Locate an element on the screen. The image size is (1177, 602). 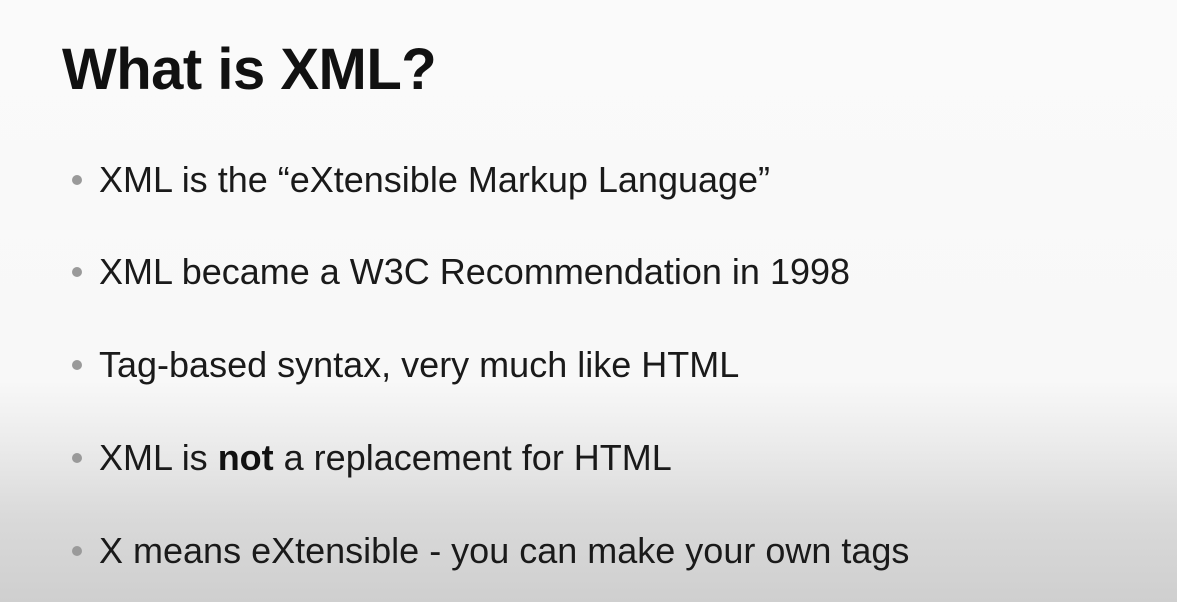
bullet-item: XML became a W3C Recommendation in 1998 is located at coordinates (461, 272).